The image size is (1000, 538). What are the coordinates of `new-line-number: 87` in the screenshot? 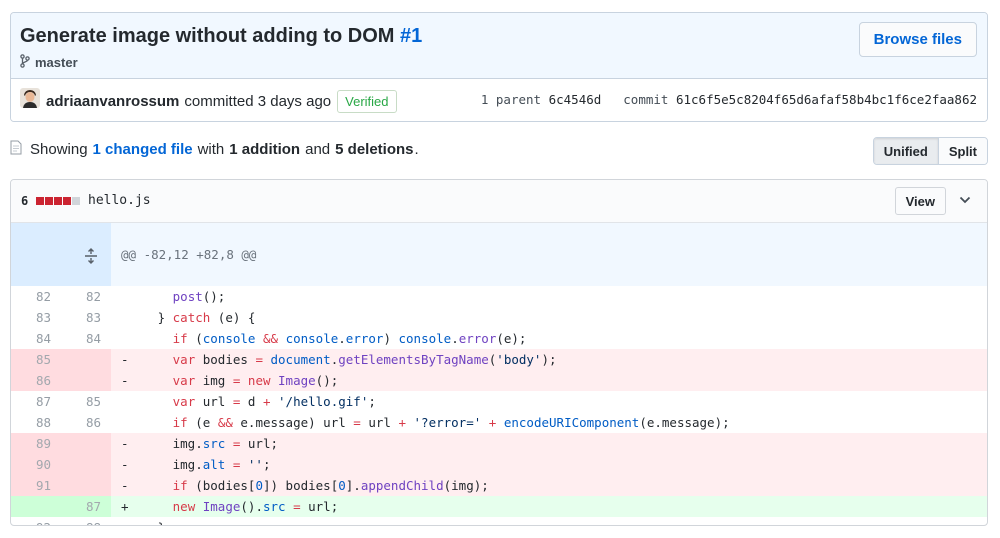 It's located at (86, 506).